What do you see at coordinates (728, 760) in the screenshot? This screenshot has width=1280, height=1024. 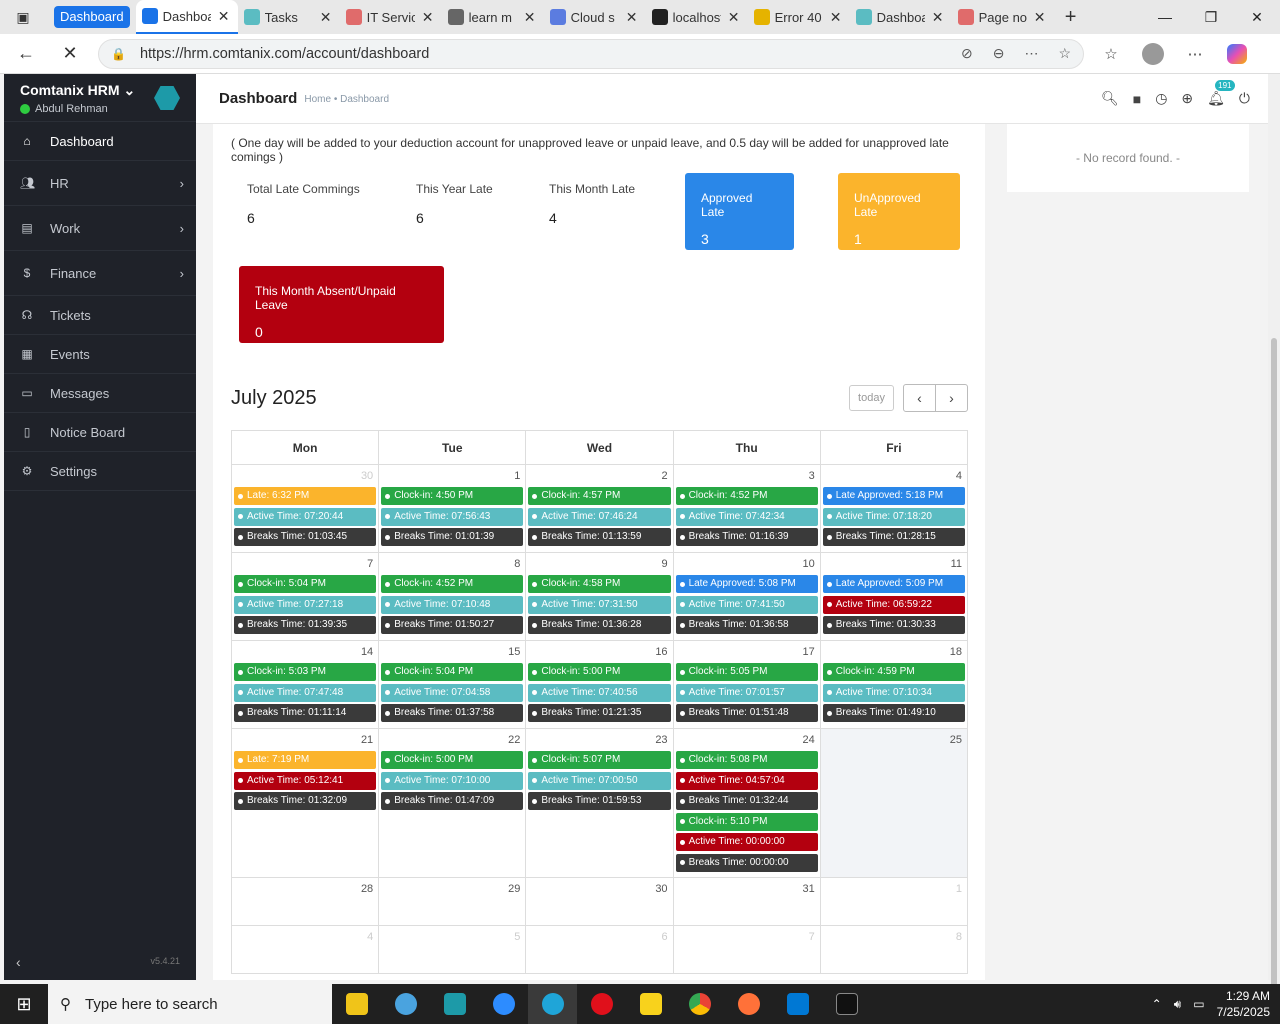 I see `calendar-event-label: Clock-in: 5:08 PM` at bounding box center [728, 760].